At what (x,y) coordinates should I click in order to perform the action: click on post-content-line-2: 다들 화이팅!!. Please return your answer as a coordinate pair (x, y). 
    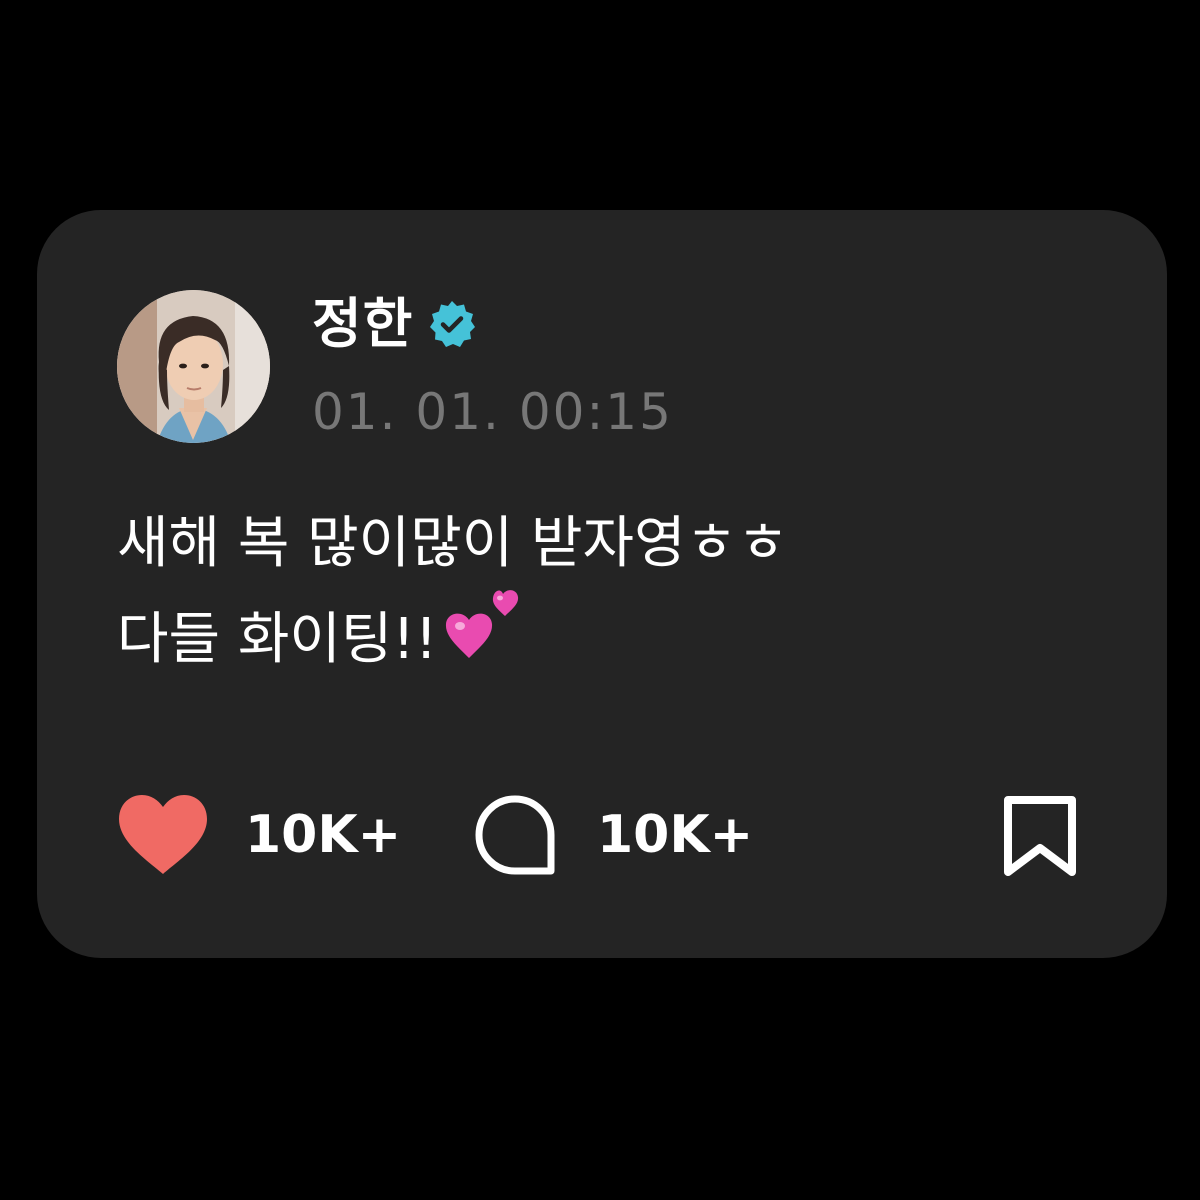
    Looking at the image, I should click on (277, 639).